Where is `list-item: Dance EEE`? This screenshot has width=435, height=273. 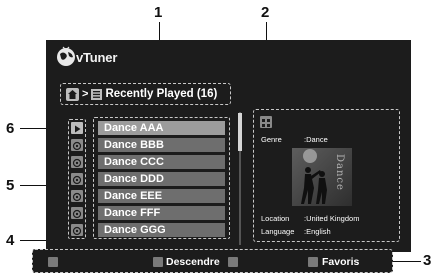
list-item: Dance EEE is located at coordinates (161, 196).